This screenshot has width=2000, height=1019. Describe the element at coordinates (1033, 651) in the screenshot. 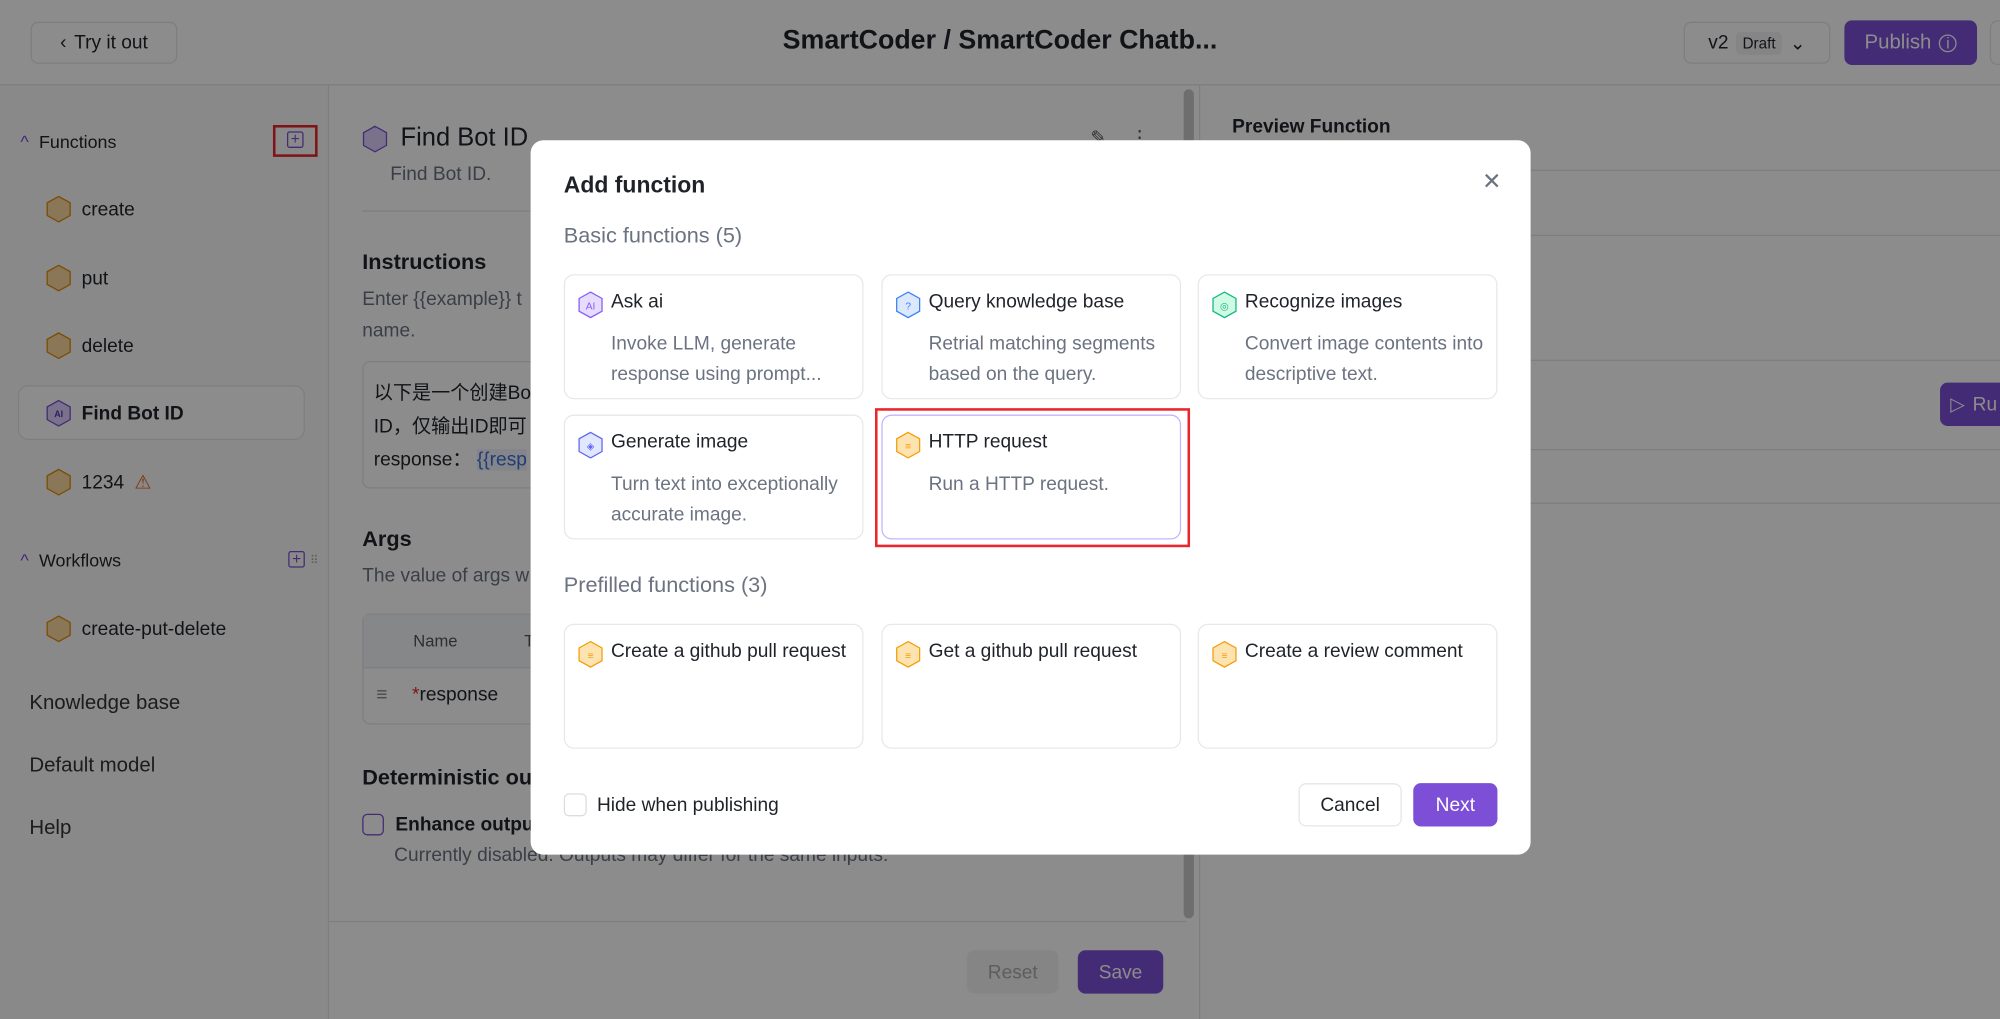

I see `card-title: Get a github pull request` at that location.